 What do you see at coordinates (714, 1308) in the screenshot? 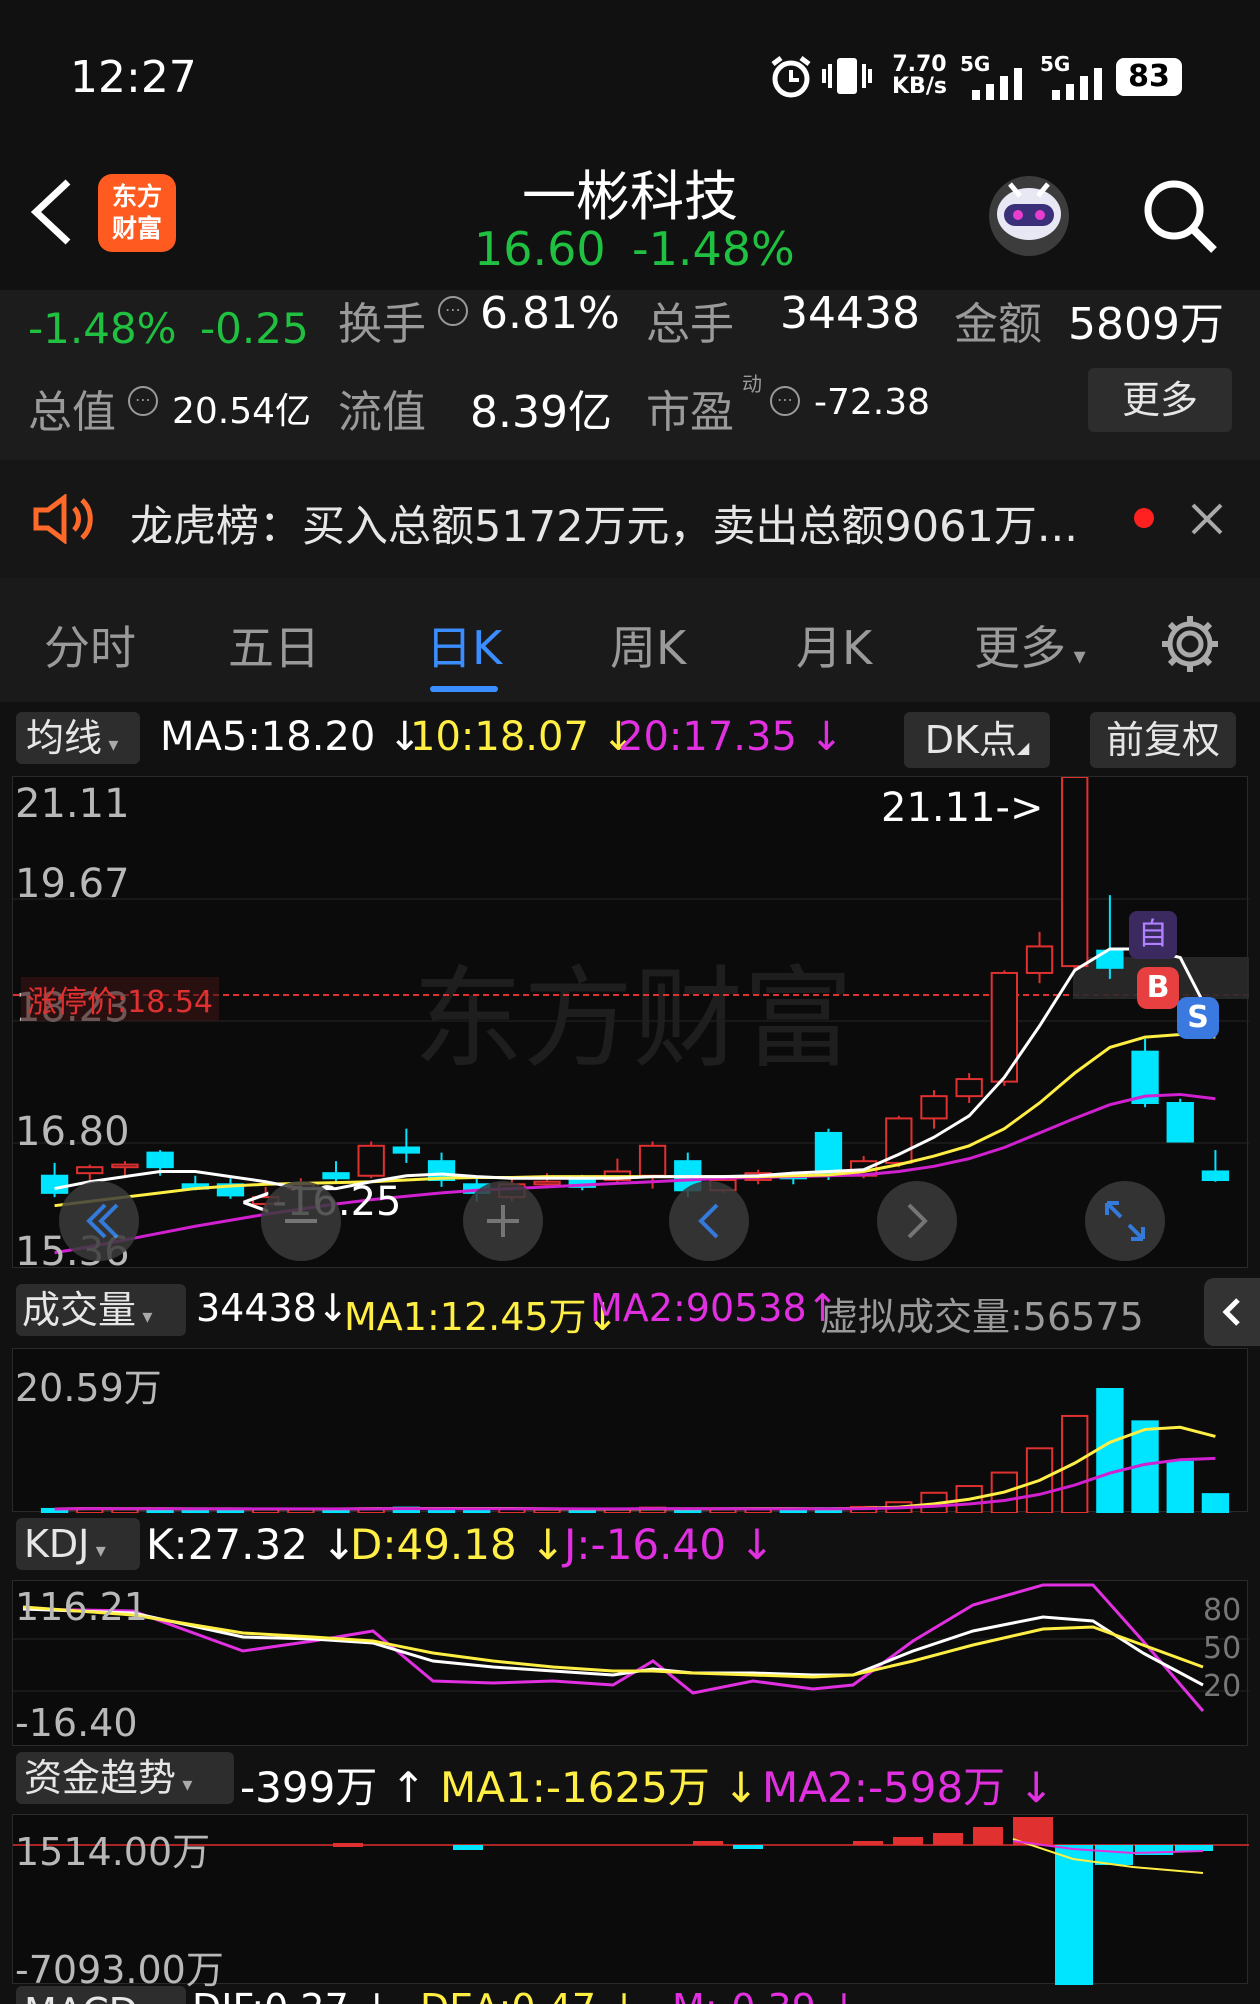
I see `volume-ma2: MA2:90538↑` at bounding box center [714, 1308].